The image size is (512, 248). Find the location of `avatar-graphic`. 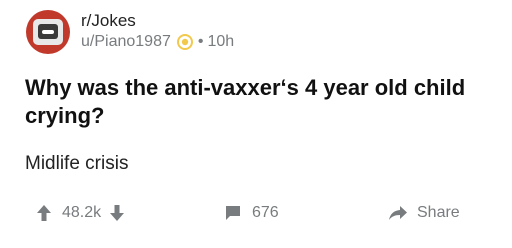

avatar-graphic is located at coordinates (48, 32).